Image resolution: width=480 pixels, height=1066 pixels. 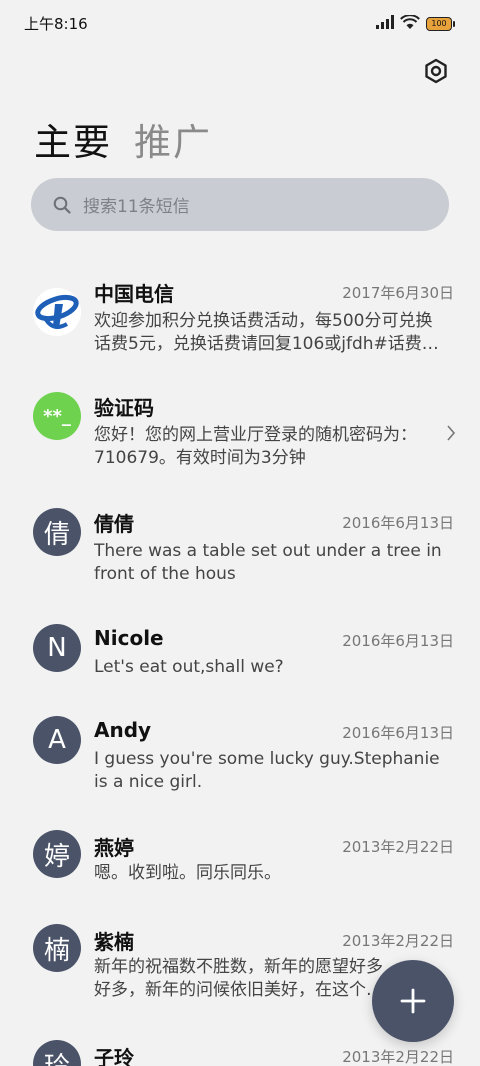 What do you see at coordinates (57, 416) in the screenshot?
I see `avatar: **_` at bounding box center [57, 416].